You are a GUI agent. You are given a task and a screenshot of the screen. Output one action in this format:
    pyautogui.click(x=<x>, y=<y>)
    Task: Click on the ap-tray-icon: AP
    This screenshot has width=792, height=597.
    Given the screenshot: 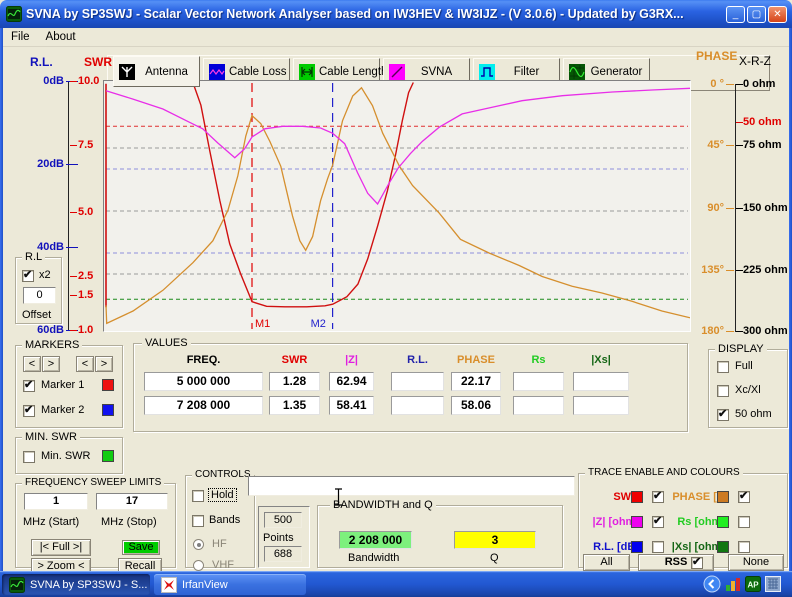 What is the action you would take?
    pyautogui.click(x=753, y=584)
    